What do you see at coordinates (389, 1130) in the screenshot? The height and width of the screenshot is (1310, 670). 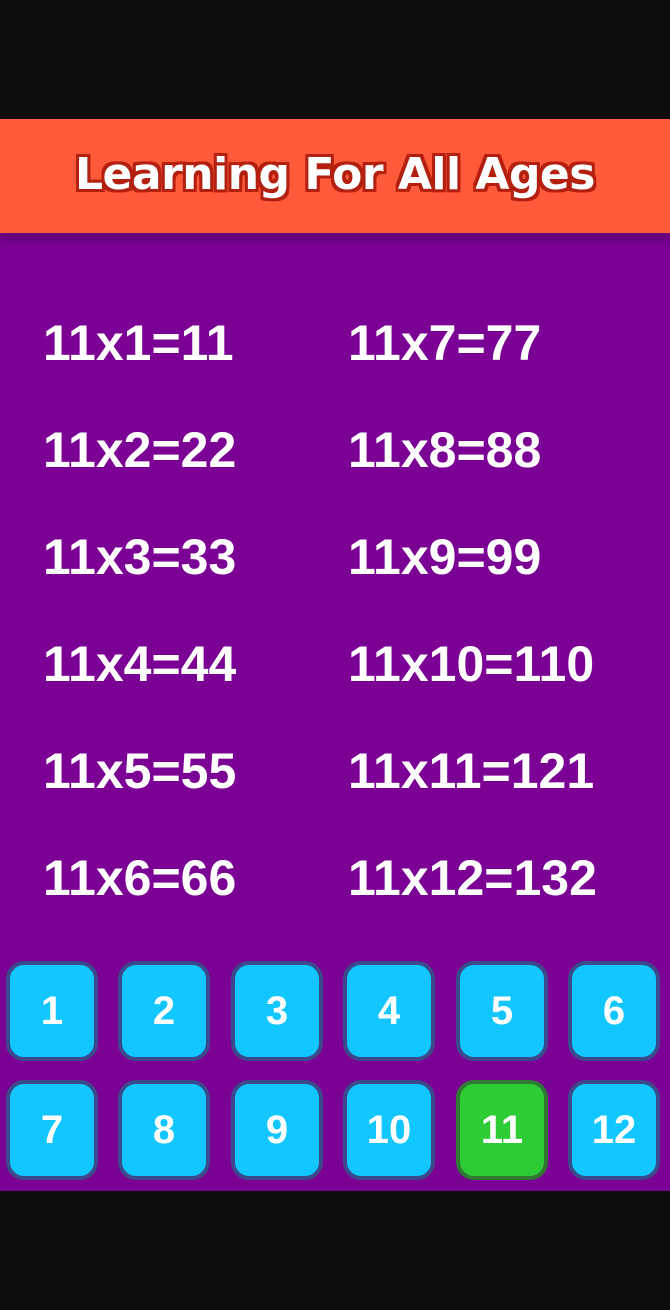 I see `number-button-10: 10` at bounding box center [389, 1130].